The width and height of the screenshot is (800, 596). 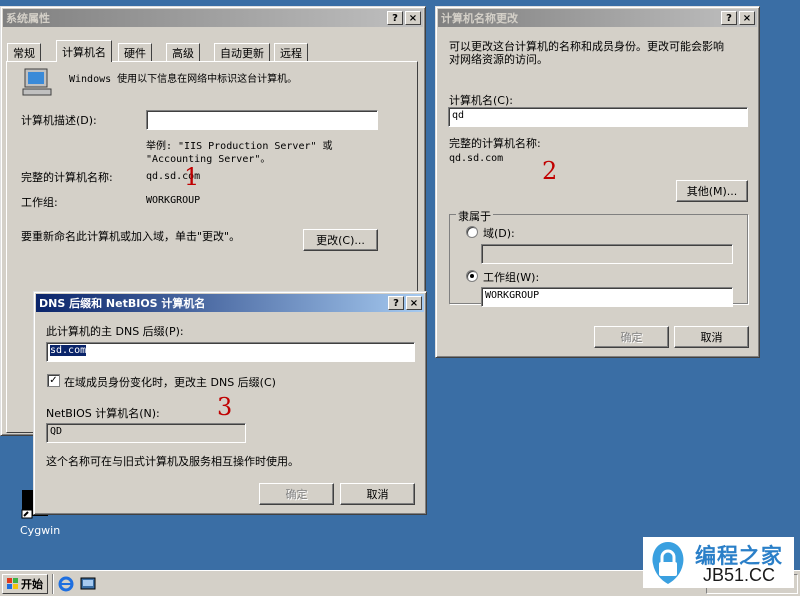 What do you see at coordinates (262, 120) in the screenshot?
I see `computer-description-input` at bounding box center [262, 120].